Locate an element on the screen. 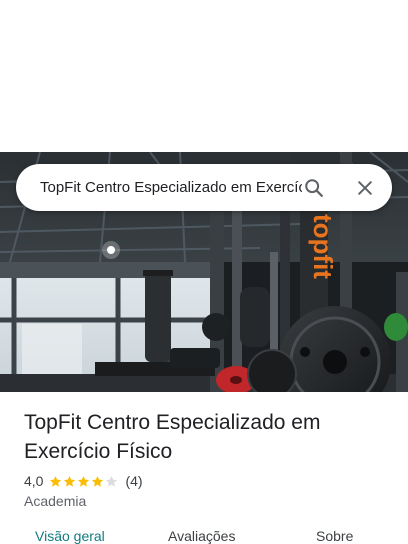 Image resolution: width=408 pixels, height=544 pixels. place-tabs: Visão geral Avaliações Sobre is located at coordinates (204, 536).